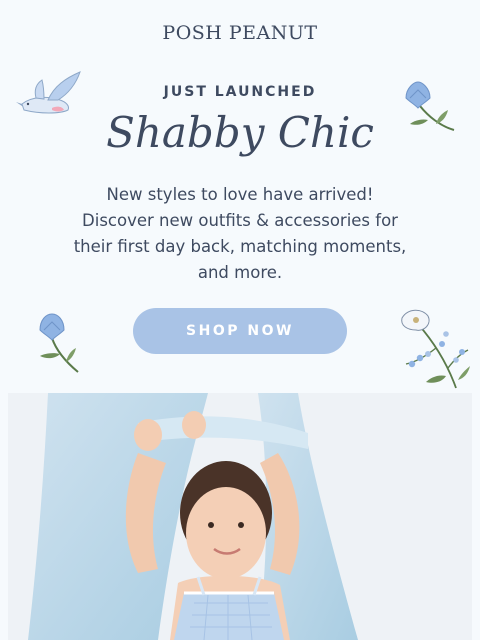  I want to click on brand-logo: POSH PEANUT, so click(240, 33).